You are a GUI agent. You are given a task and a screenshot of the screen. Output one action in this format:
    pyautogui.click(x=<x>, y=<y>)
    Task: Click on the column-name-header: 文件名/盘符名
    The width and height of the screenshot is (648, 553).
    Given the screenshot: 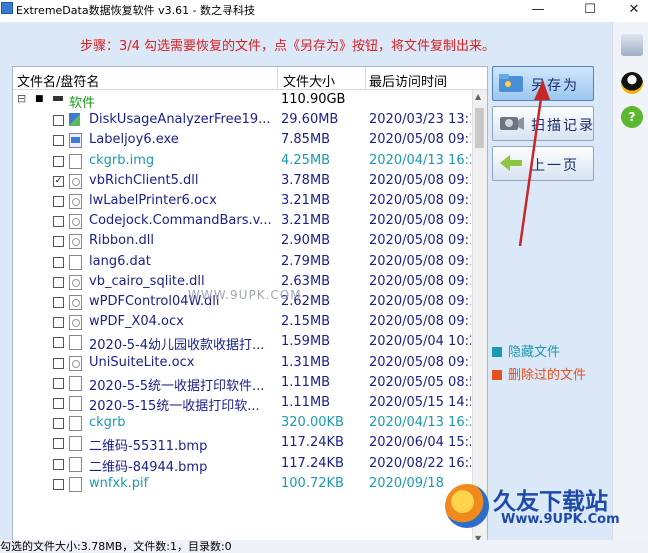 What is the action you would take?
    pyautogui.click(x=58, y=80)
    